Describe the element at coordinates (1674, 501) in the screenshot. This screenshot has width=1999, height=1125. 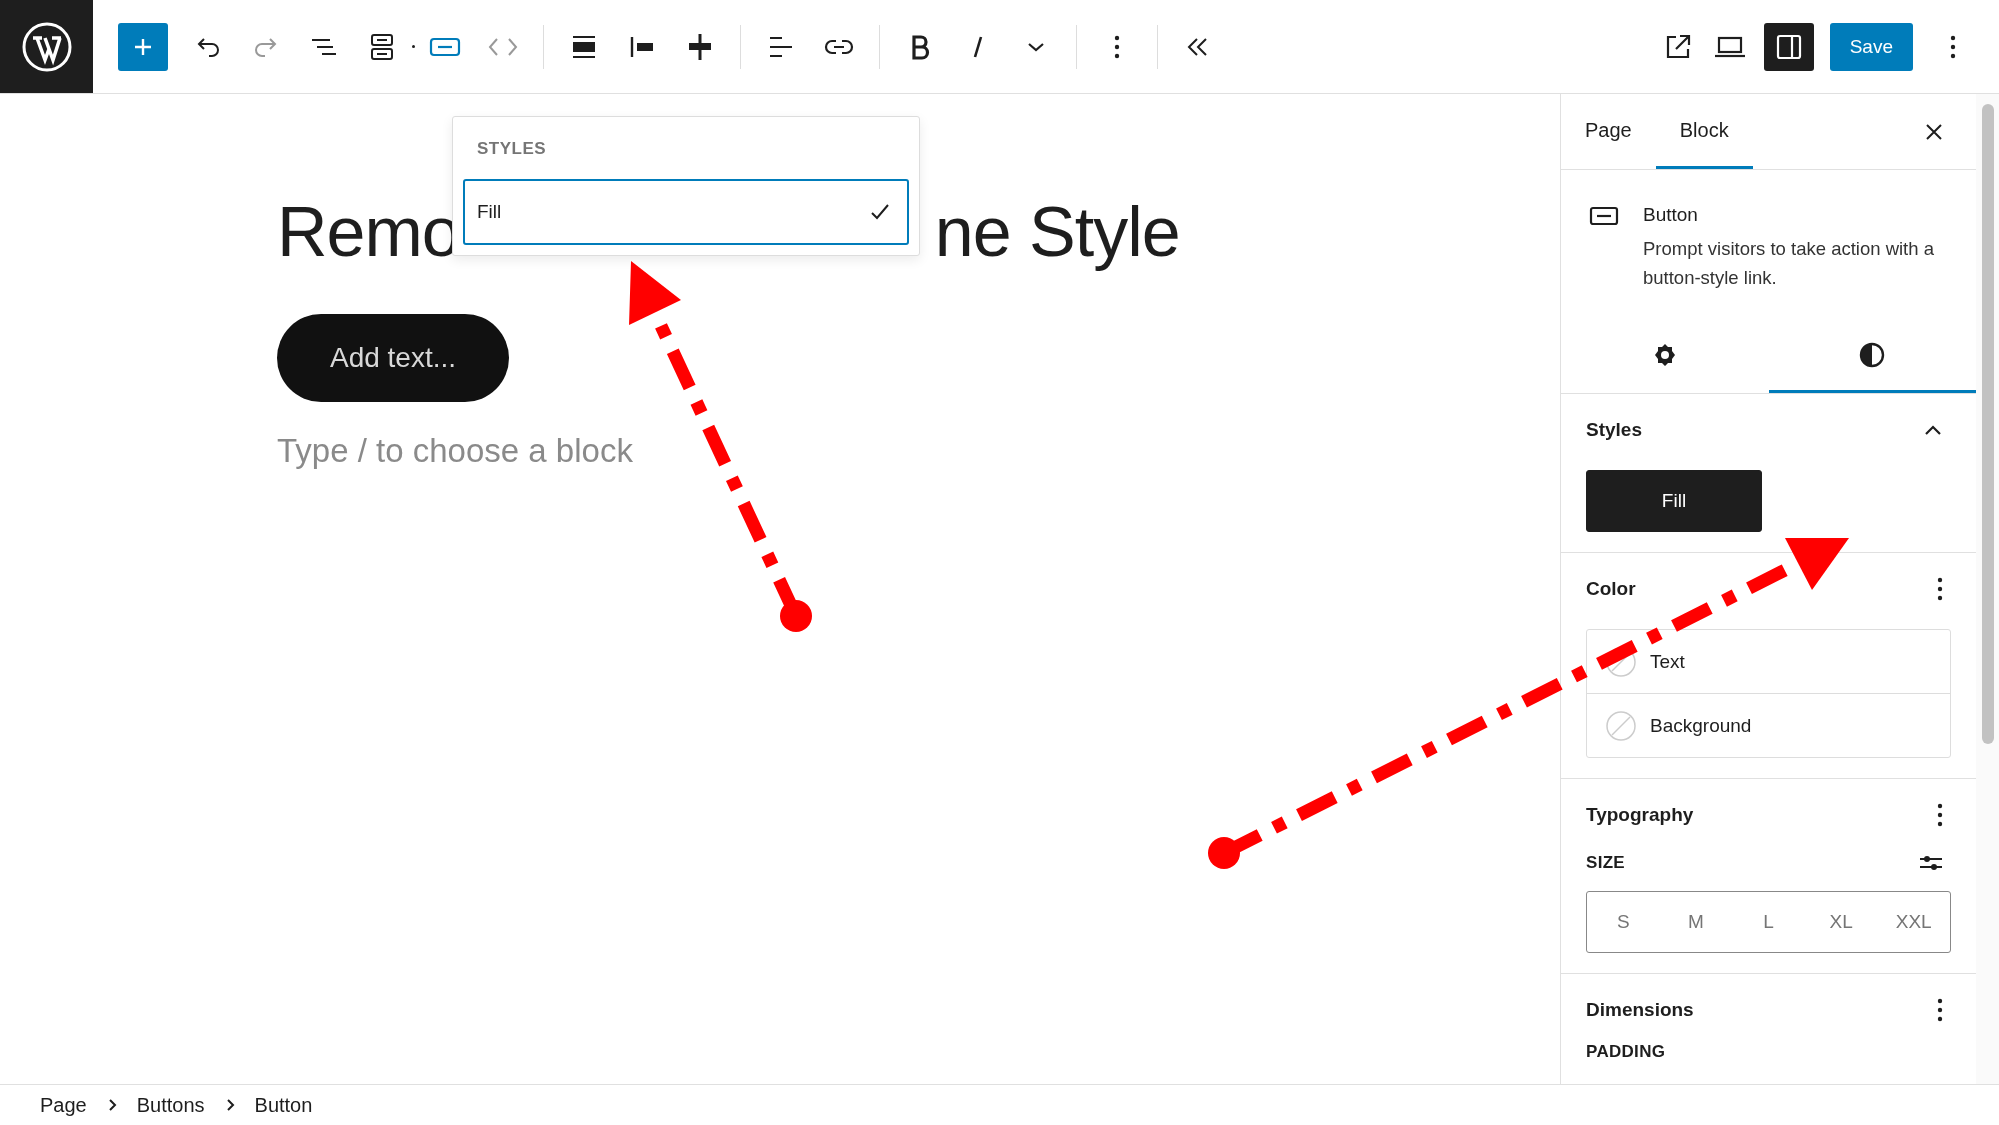
I see `style-option-button: Fill` at that location.